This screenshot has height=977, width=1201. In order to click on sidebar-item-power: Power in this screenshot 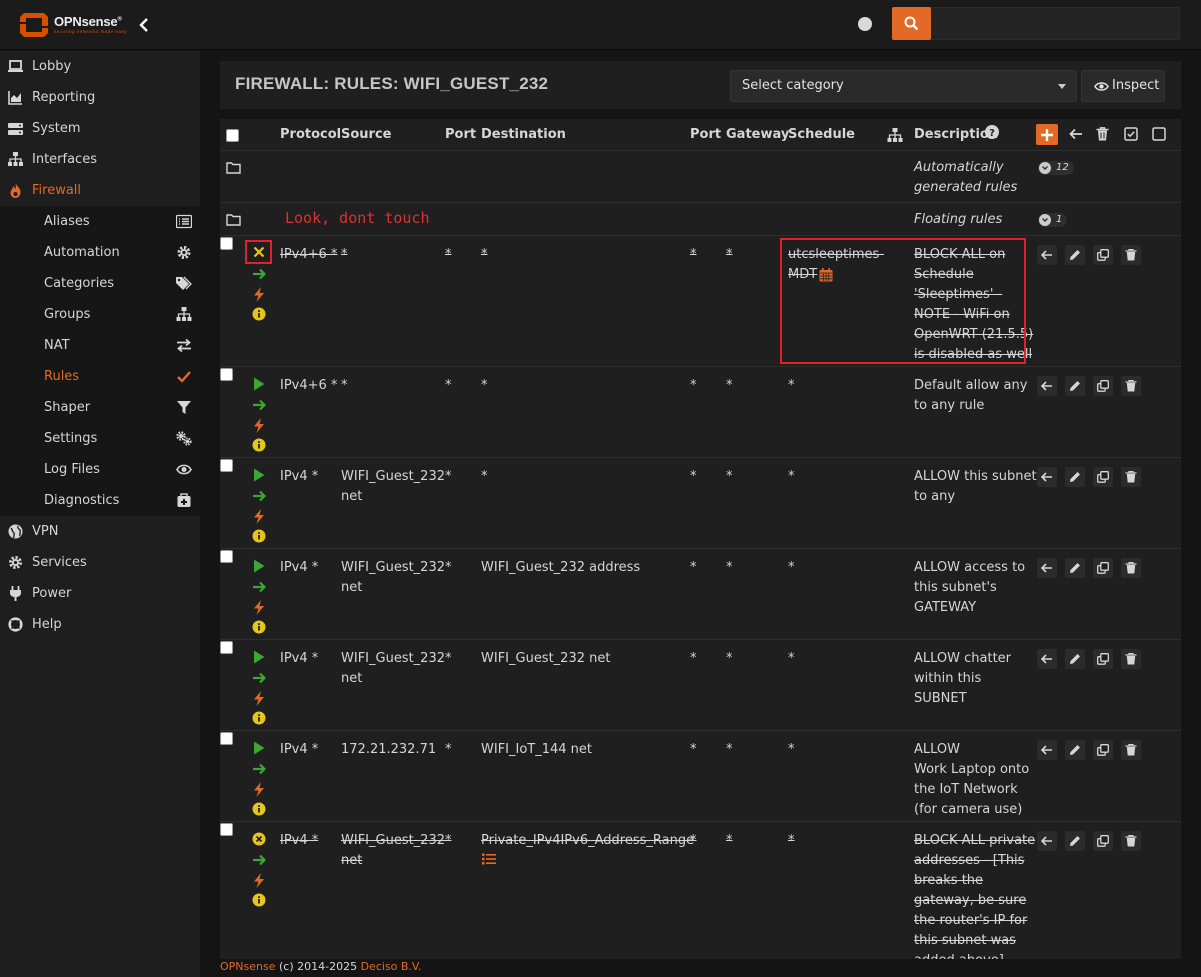, I will do `click(100, 593)`.